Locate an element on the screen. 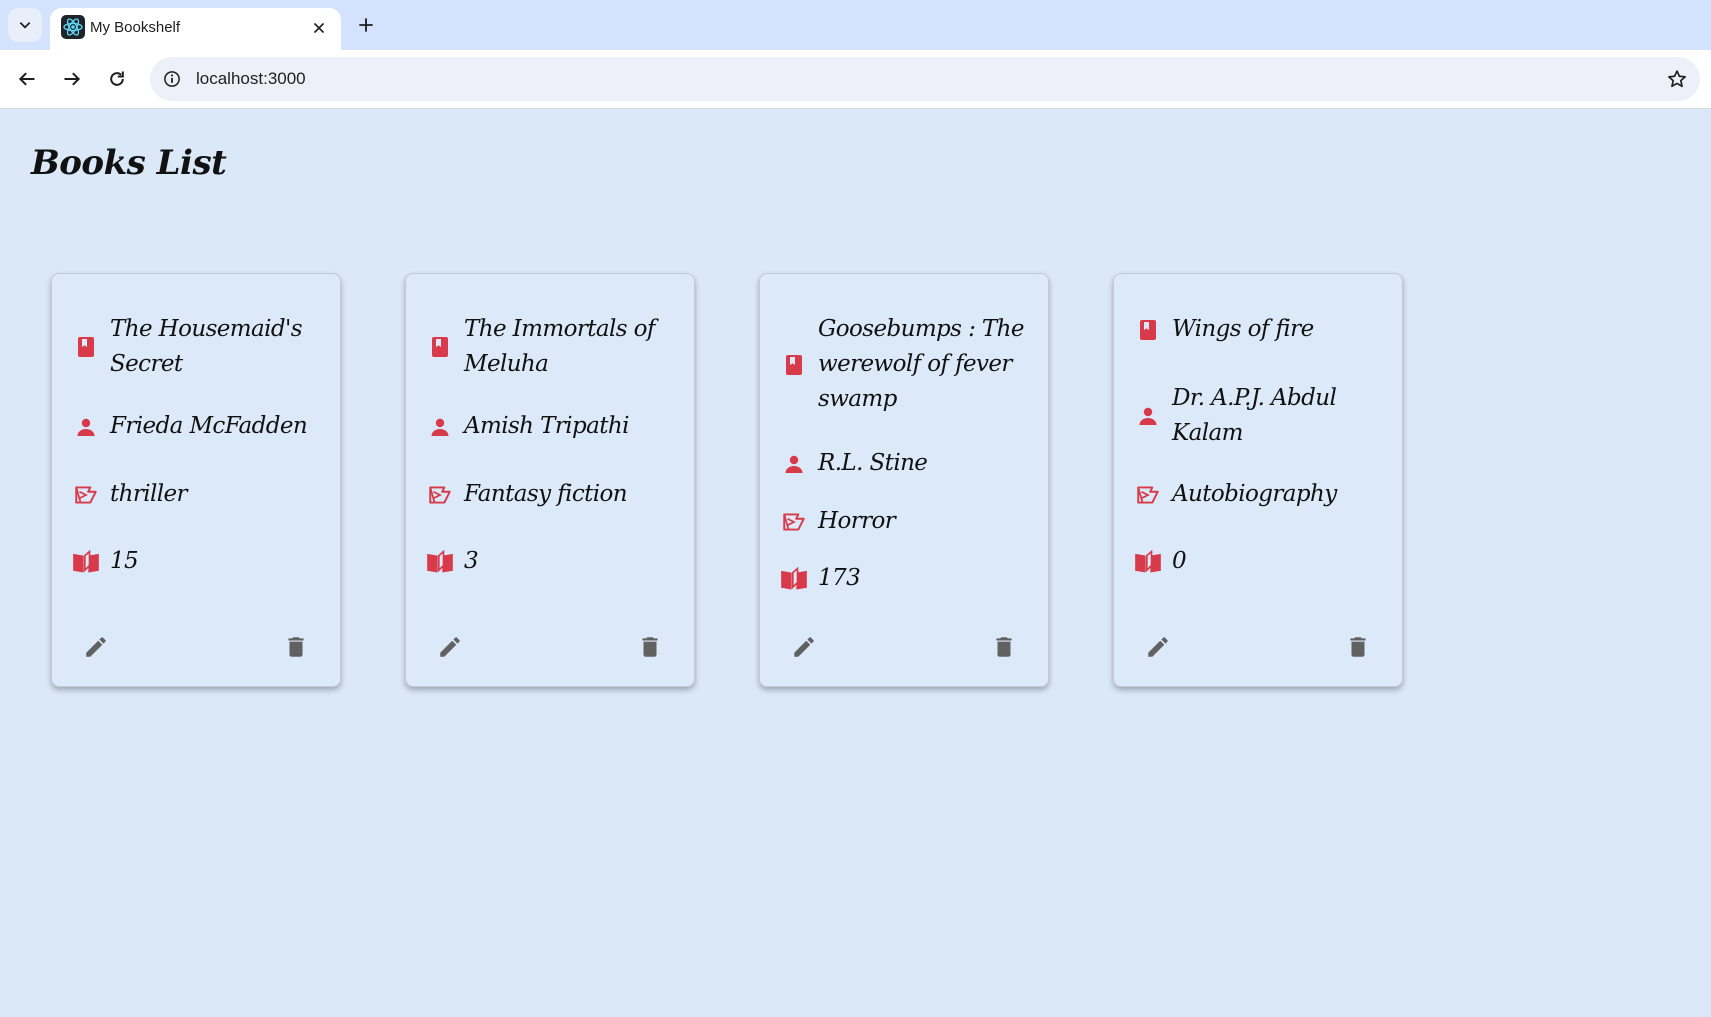 The height and width of the screenshot is (1017, 1711). bookmark-button is located at coordinates (1677, 79).